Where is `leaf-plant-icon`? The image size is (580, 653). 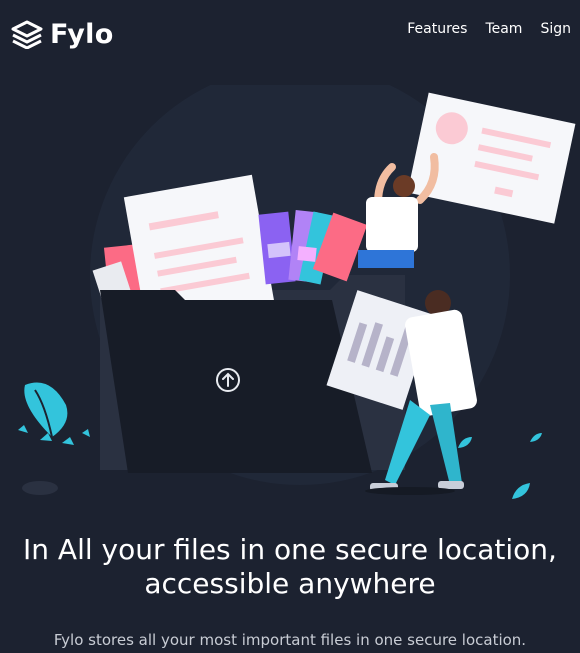 leaf-plant-icon is located at coordinates (54, 438).